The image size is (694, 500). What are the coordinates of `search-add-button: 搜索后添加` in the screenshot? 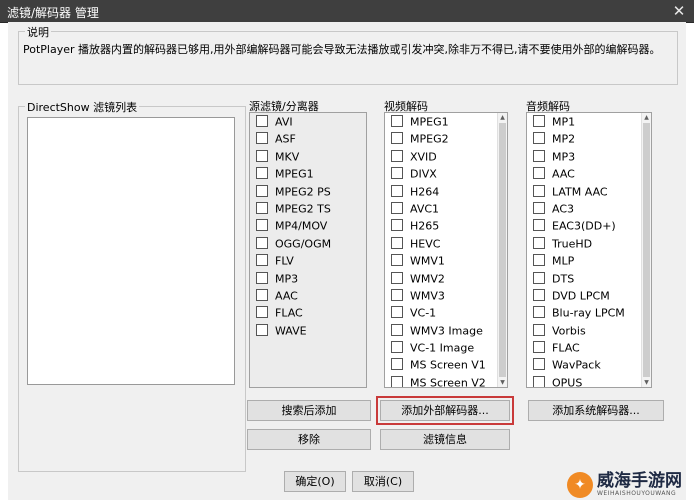 It's located at (309, 410).